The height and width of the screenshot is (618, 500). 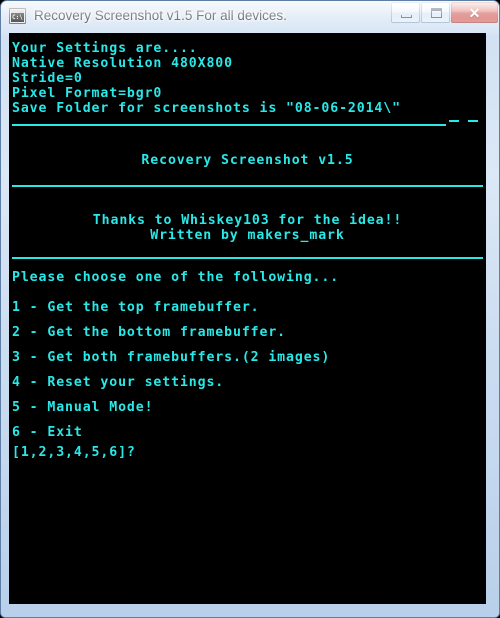 I want to click on maximize-button, so click(x=435, y=12).